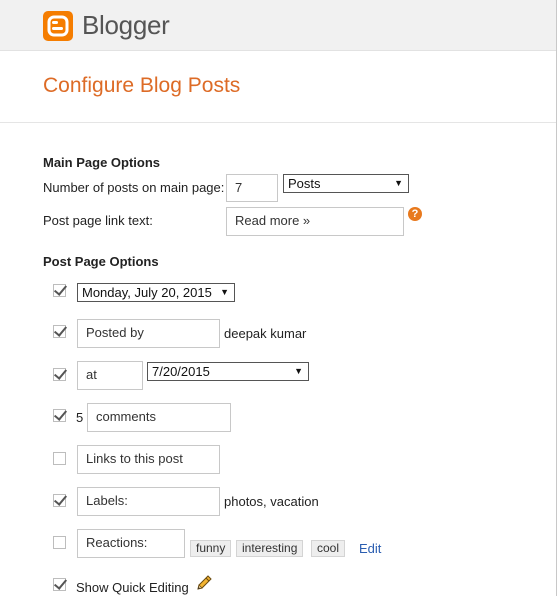  What do you see at coordinates (370, 548) in the screenshot?
I see `edit-reactions-link: Edit` at bounding box center [370, 548].